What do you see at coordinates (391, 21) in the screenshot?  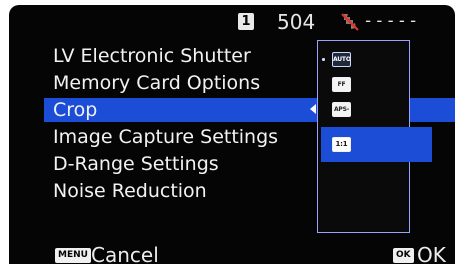 I see `gps-status-text: -----` at bounding box center [391, 21].